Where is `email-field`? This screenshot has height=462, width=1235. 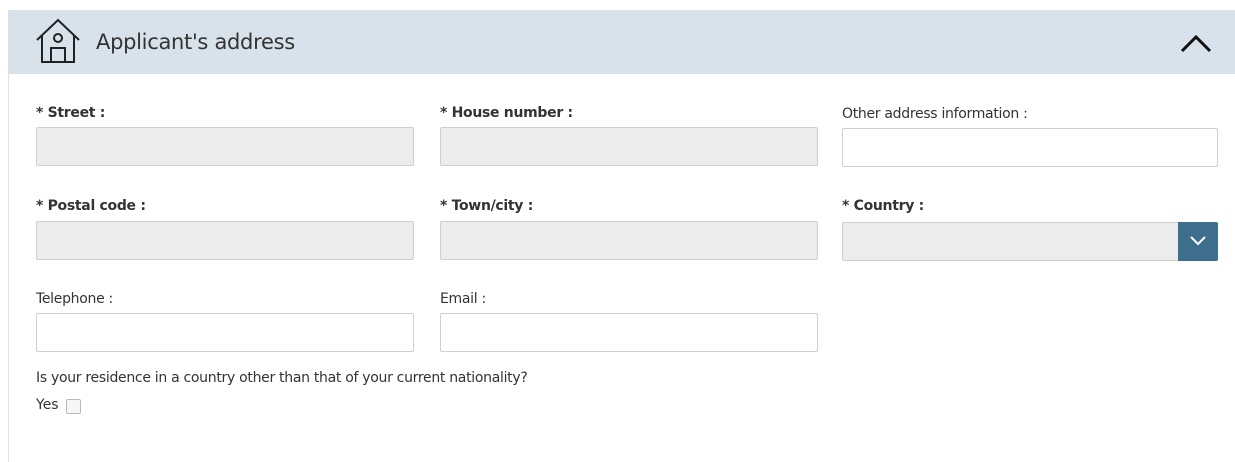
email-field is located at coordinates (629, 332).